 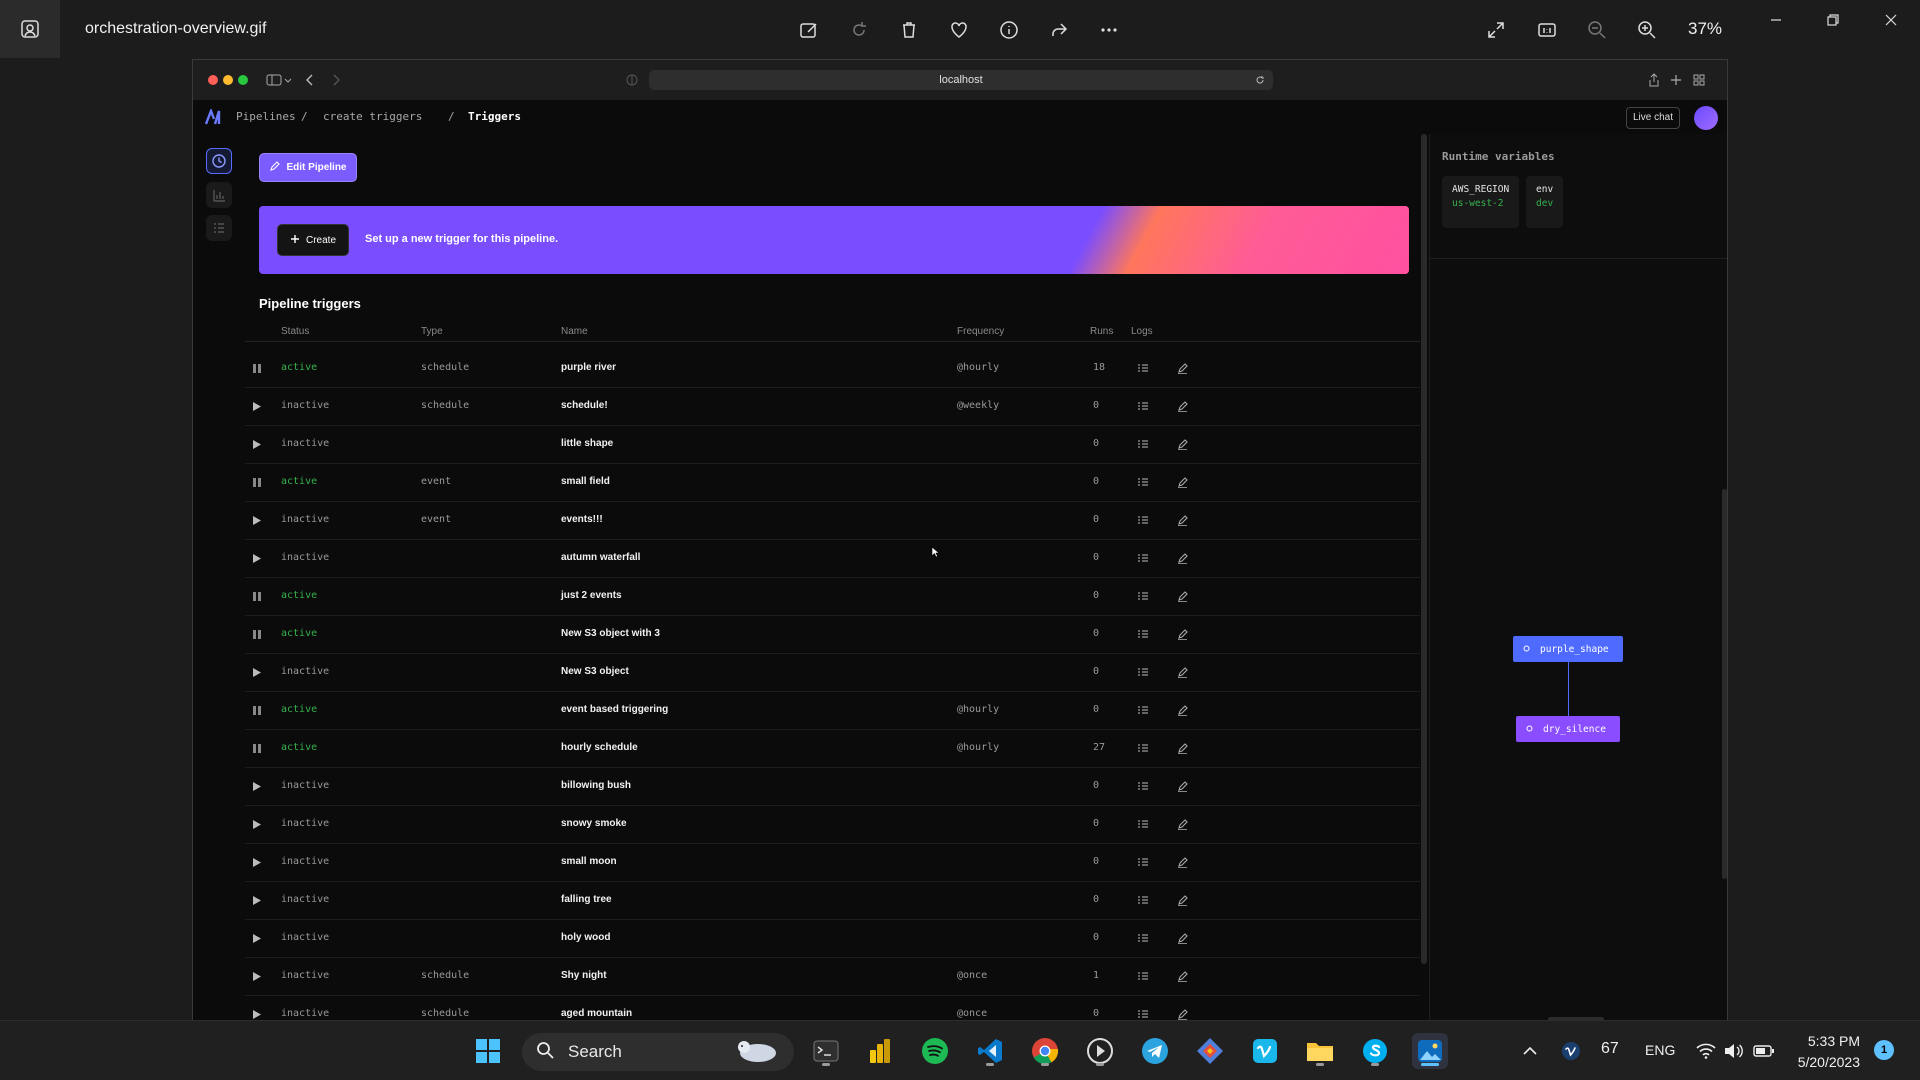 I want to click on table-row: inactive event events!!! 0, so click(x=832, y=521).